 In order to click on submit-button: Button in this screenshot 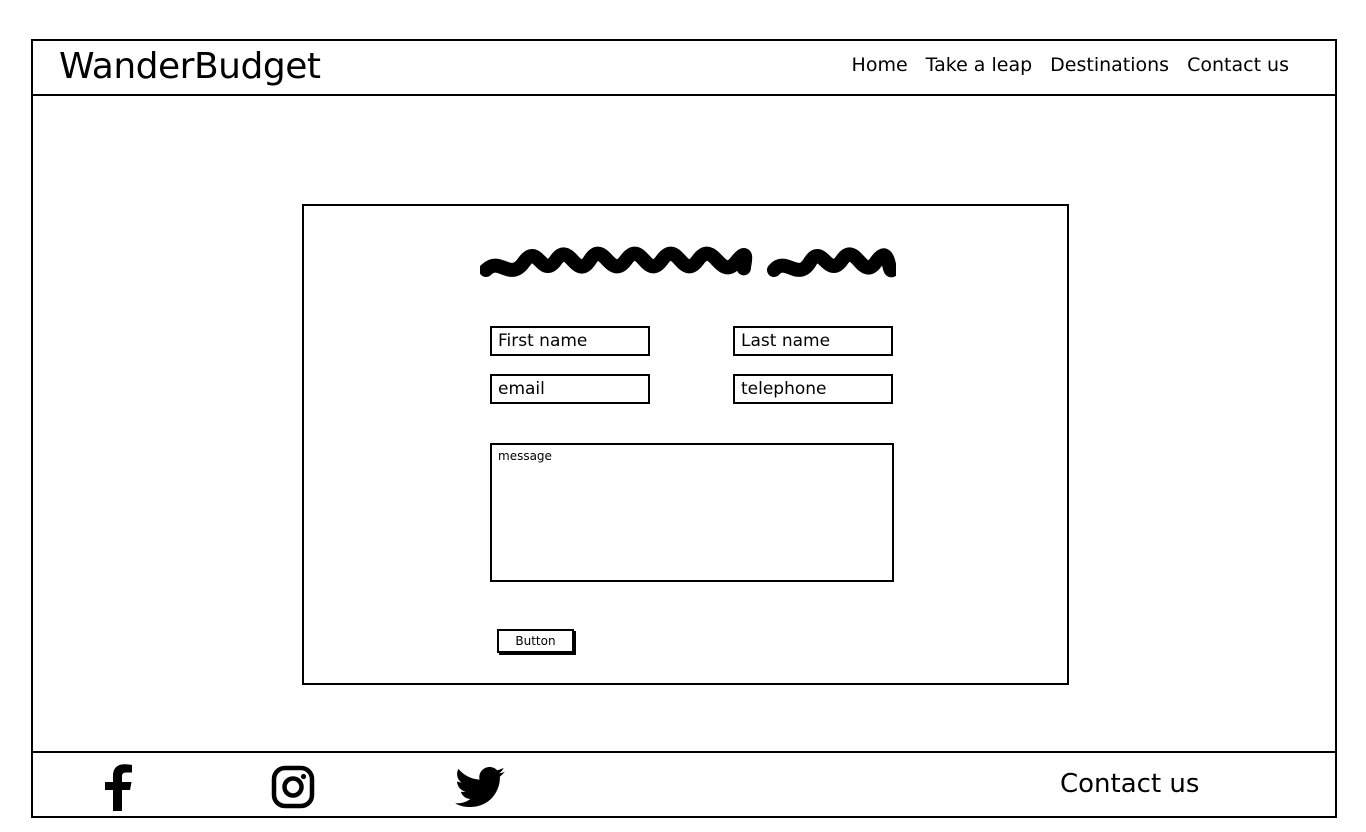, I will do `click(535, 641)`.